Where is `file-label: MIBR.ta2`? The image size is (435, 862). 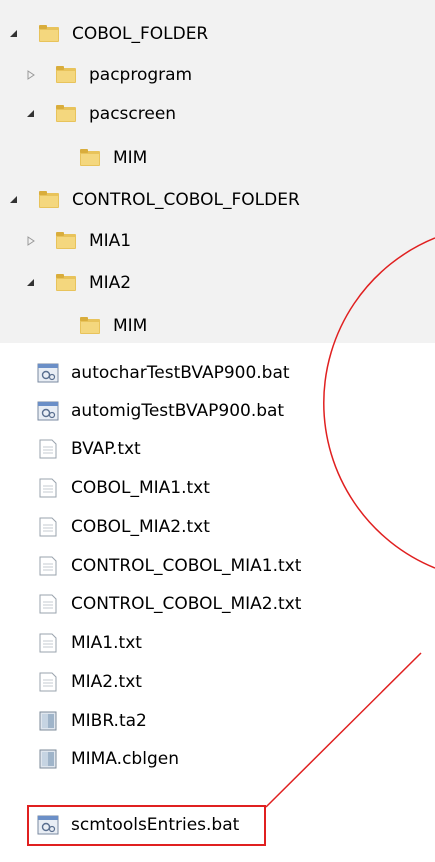 file-label: MIBR.ta2 is located at coordinates (109, 721).